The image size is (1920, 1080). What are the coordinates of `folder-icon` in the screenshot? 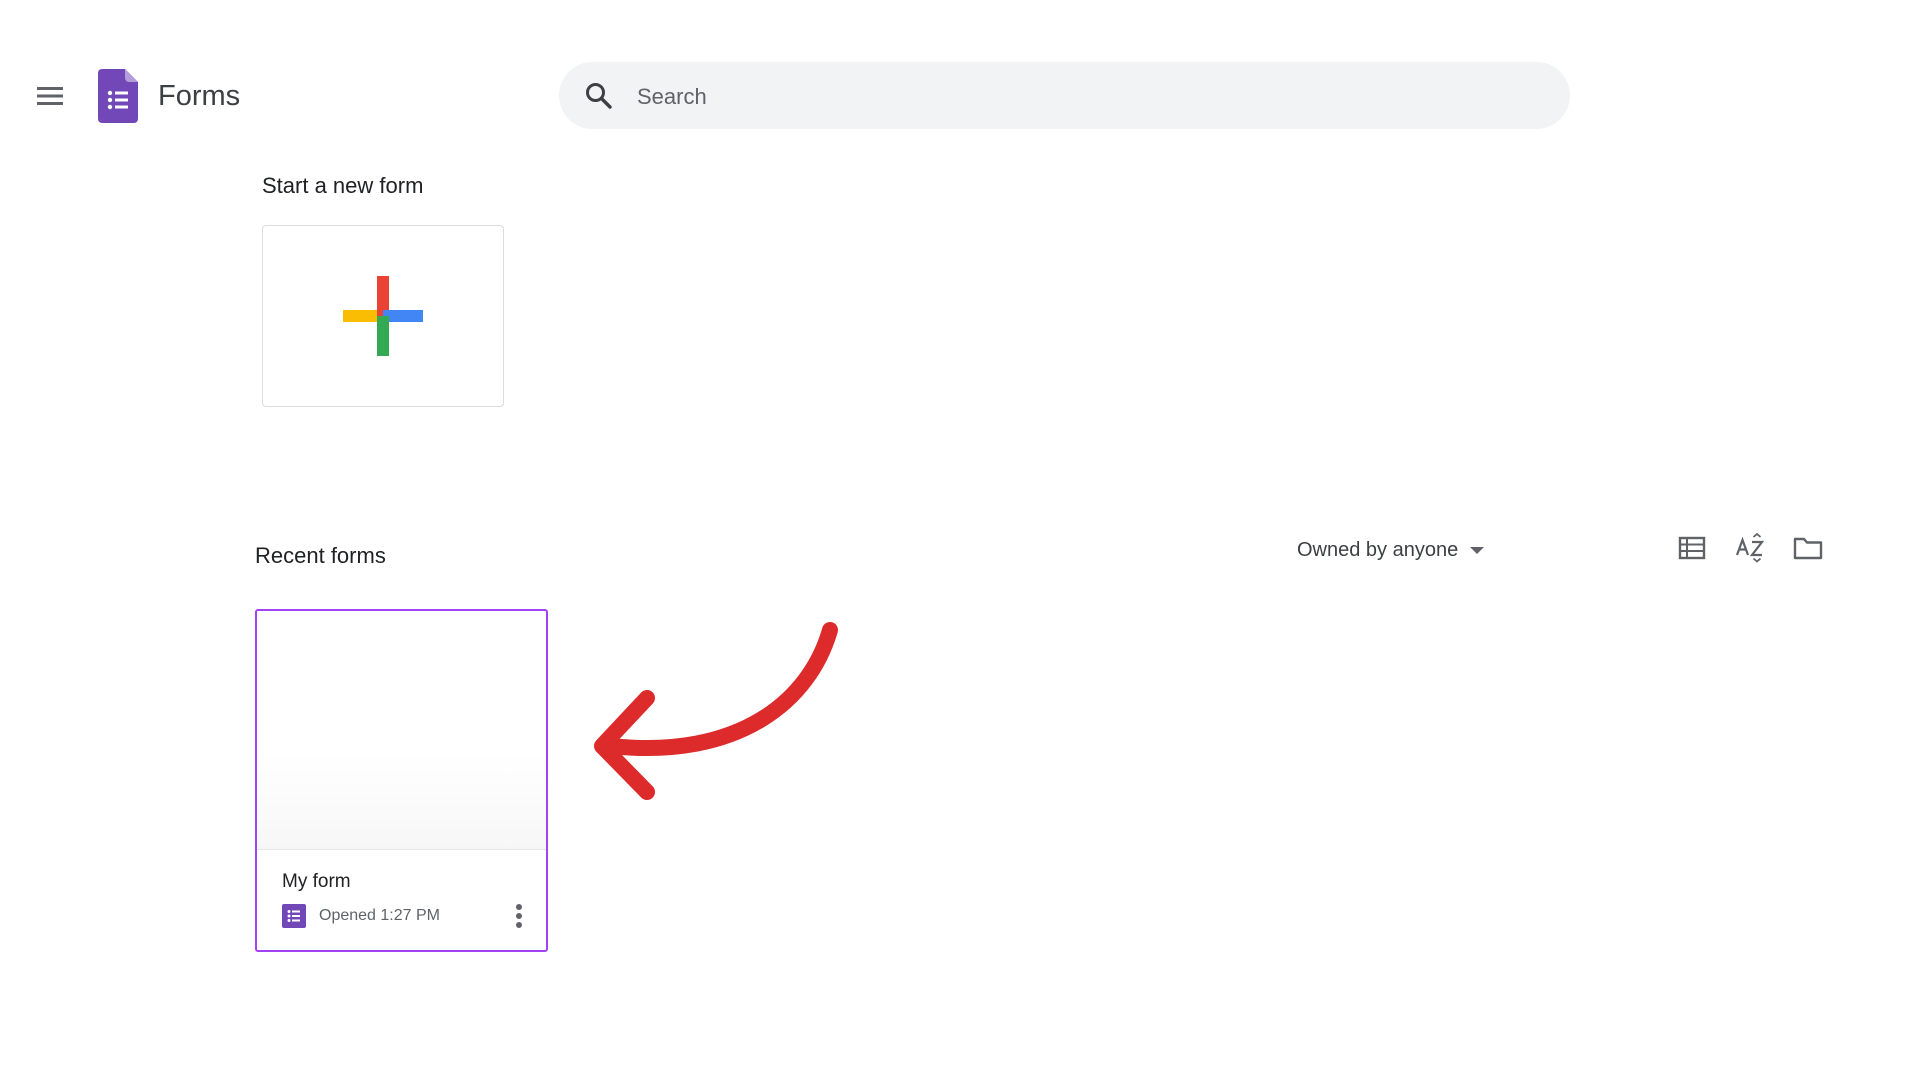 It's located at (1808, 548).